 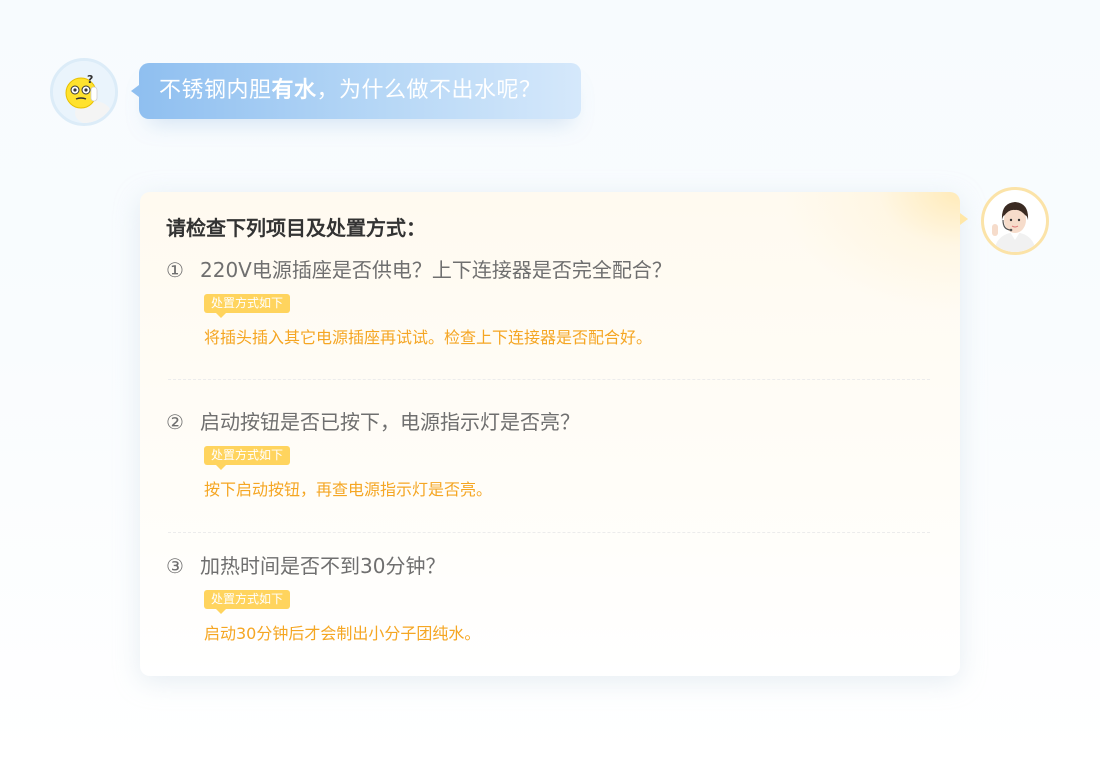 What do you see at coordinates (390, 422) in the screenshot?
I see `item-question: 启动按钮是否已按下，电源指示灯是否亮？` at bounding box center [390, 422].